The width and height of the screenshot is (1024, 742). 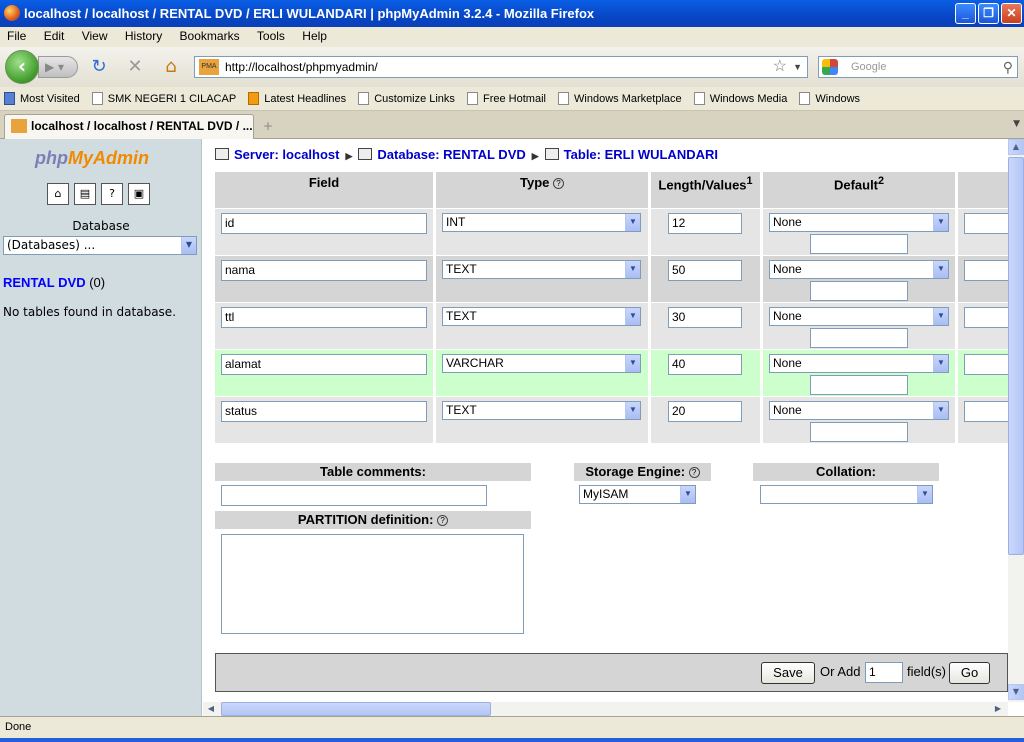 I want to click on search-placeholder: Google, so click(x=869, y=67).